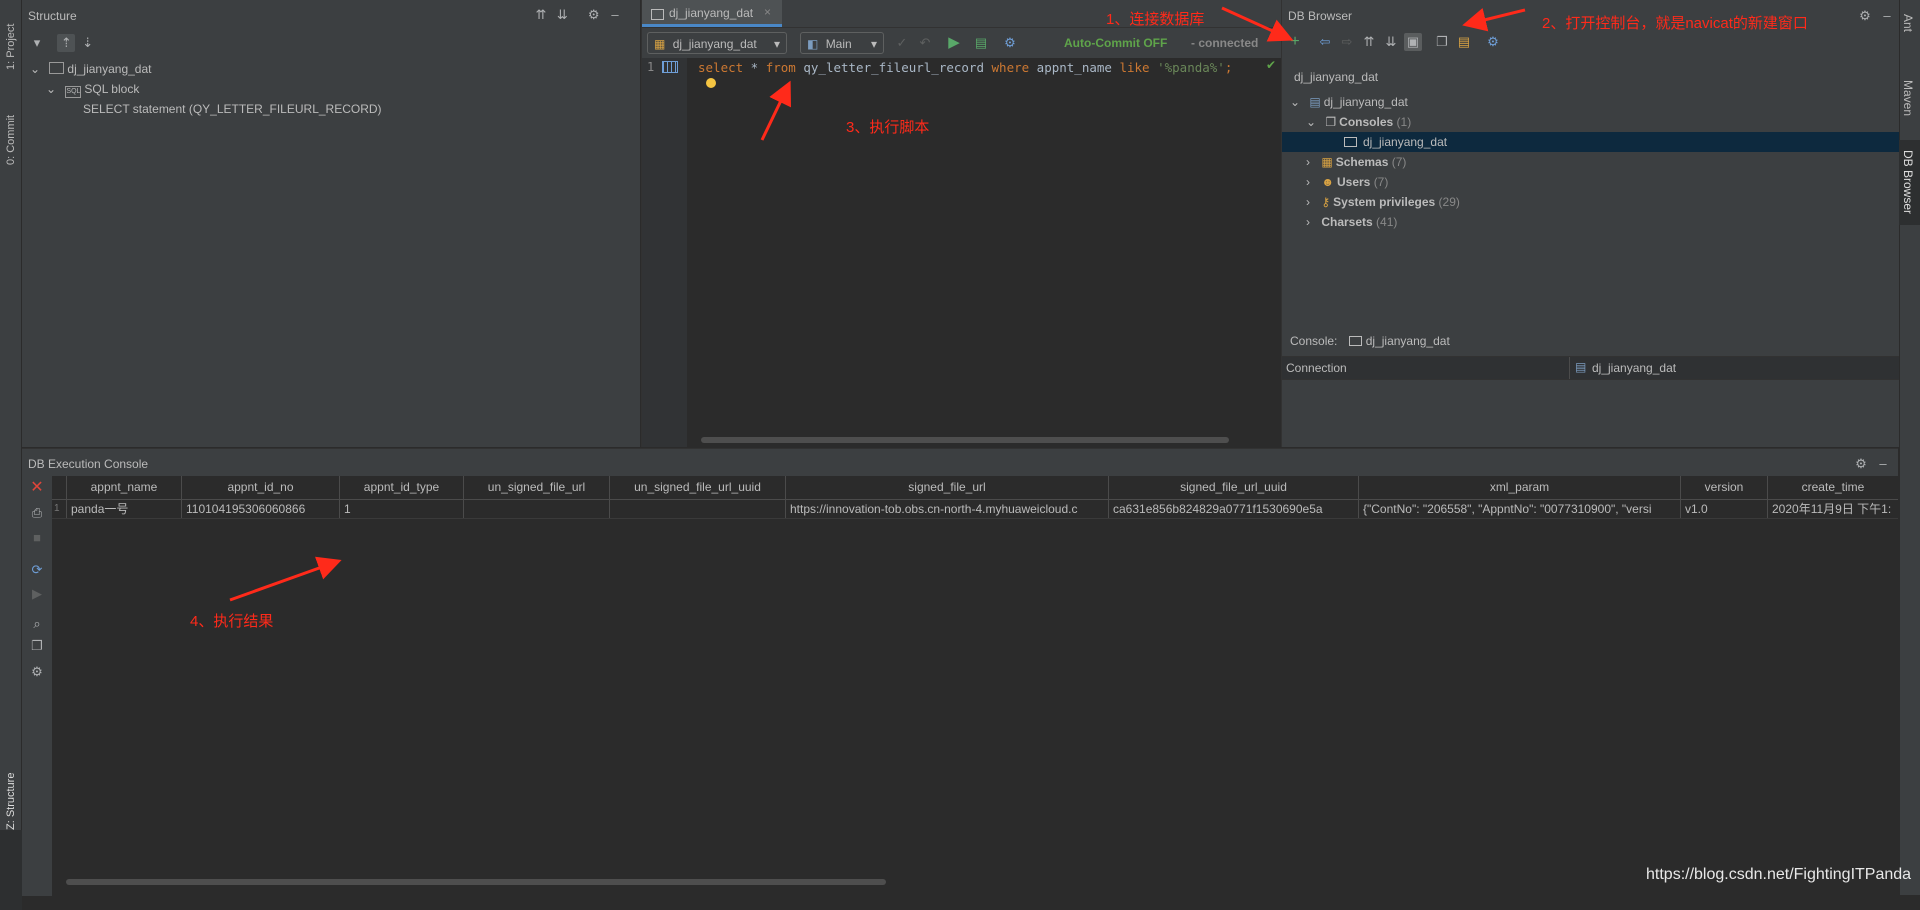  Describe the element at coordinates (1675, 23) in the screenshot. I see `annotation-2: 2、打开控制台，就是navicat的新建窗口` at that location.